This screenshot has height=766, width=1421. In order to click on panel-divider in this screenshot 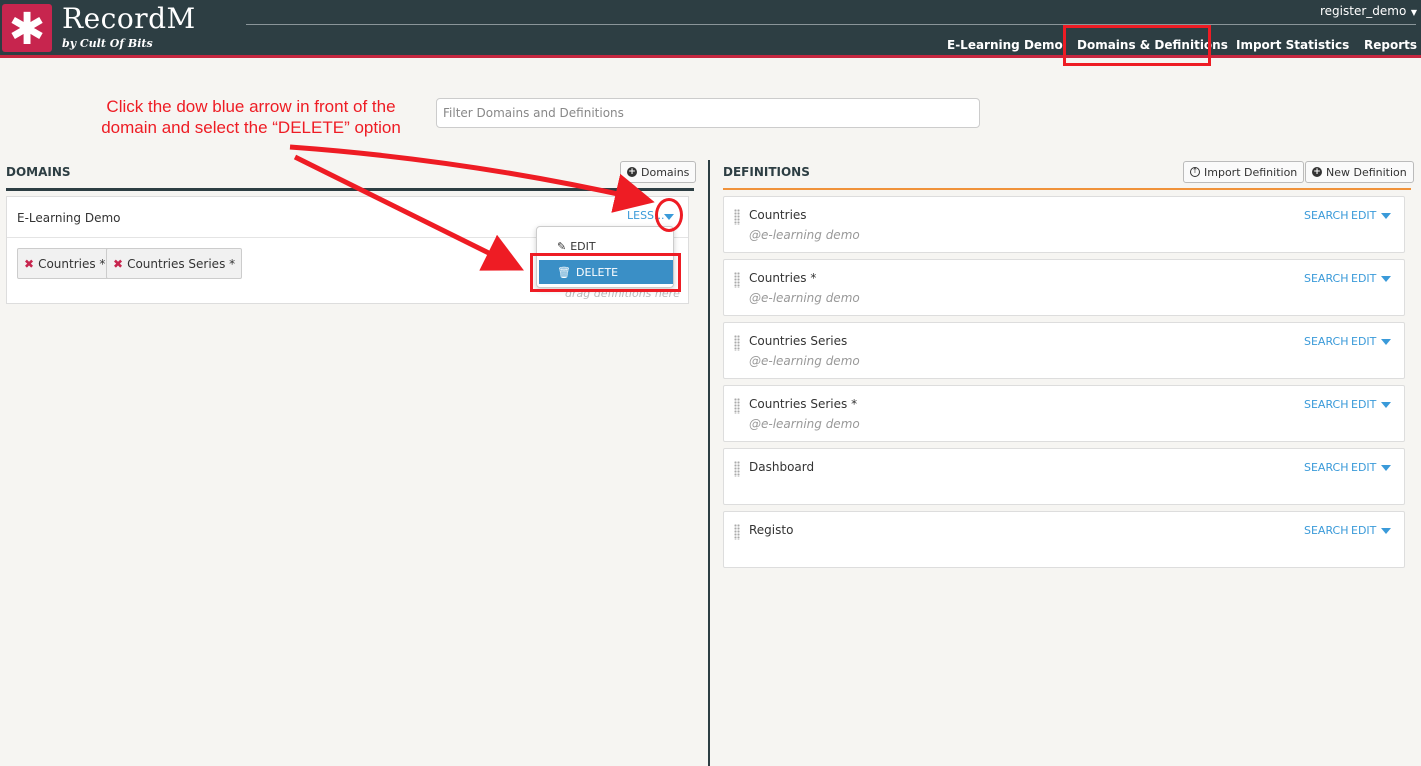, I will do `click(709, 463)`.